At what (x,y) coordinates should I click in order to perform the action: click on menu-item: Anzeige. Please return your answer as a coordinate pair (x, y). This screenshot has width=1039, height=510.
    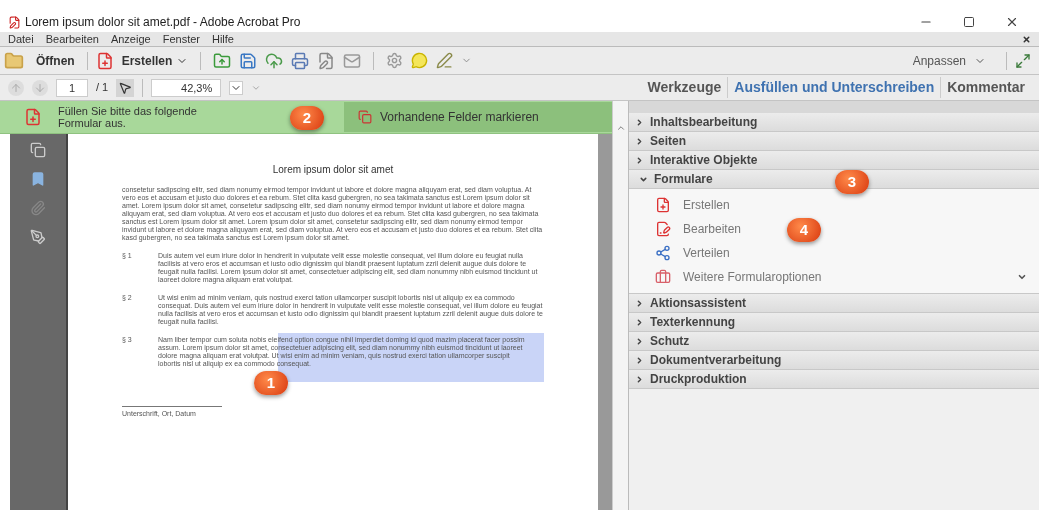
    Looking at the image, I should click on (130, 39).